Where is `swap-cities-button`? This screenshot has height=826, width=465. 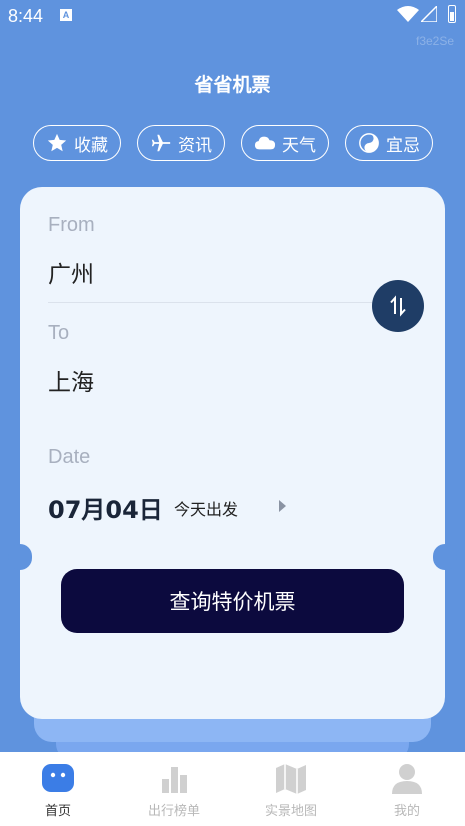
swap-cities-button is located at coordinates (398, 306).